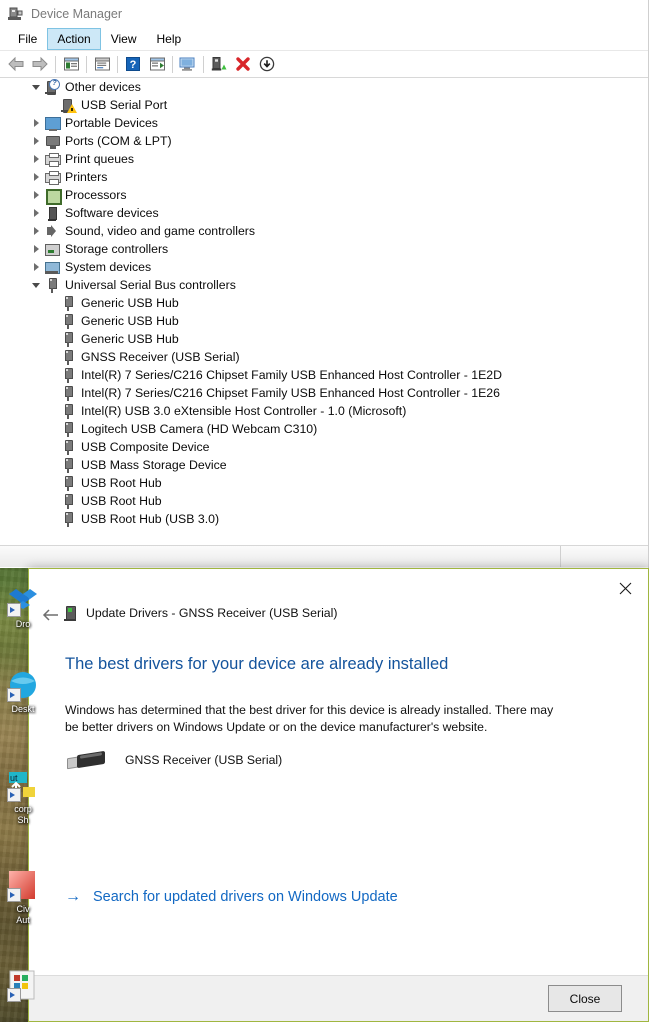 This screenshot has width=649, height=1022. Describe the element at coordinates (16, 64) in the screenshot. I see `back-icon` at that location.